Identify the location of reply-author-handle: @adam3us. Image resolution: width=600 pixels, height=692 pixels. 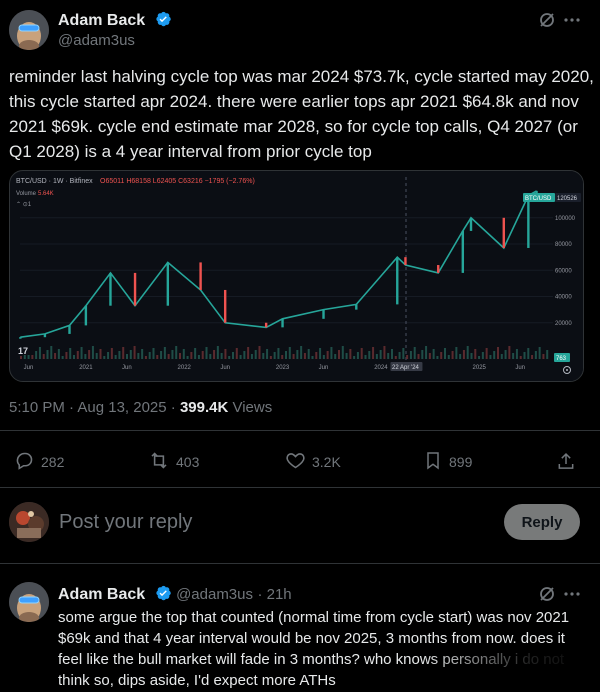
(214, 594).